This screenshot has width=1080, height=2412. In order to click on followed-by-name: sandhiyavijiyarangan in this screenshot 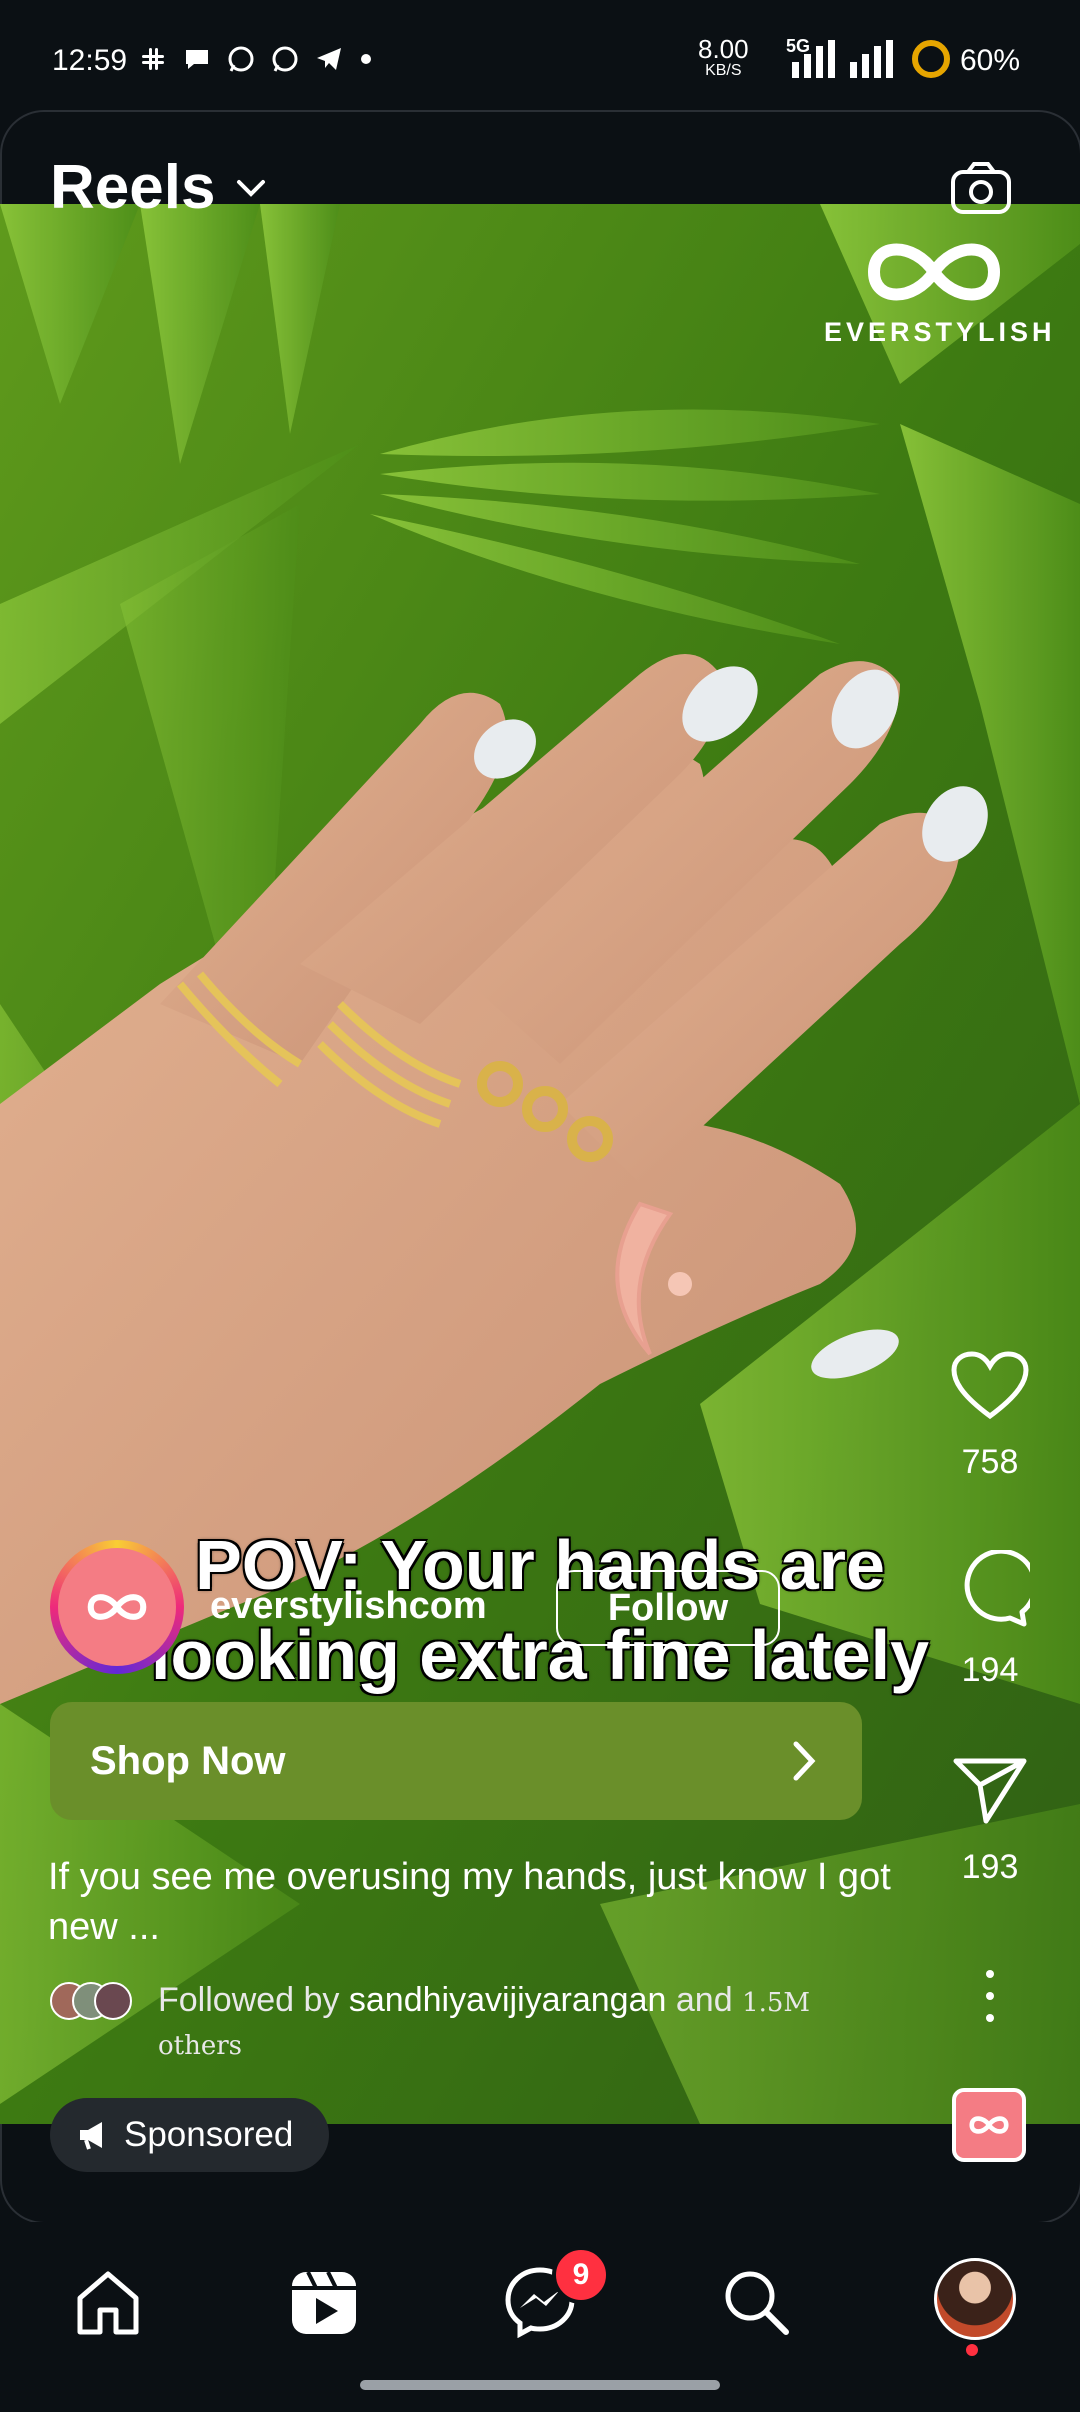, I will do `click(507, 2000)`.